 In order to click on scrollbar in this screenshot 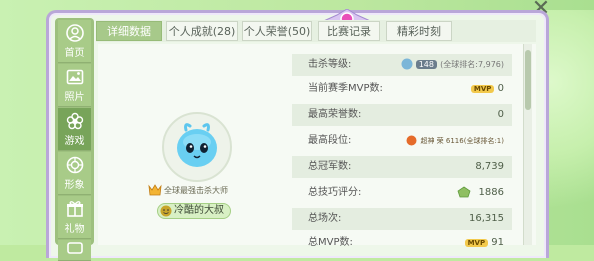, I will do `click(527, 144)`.